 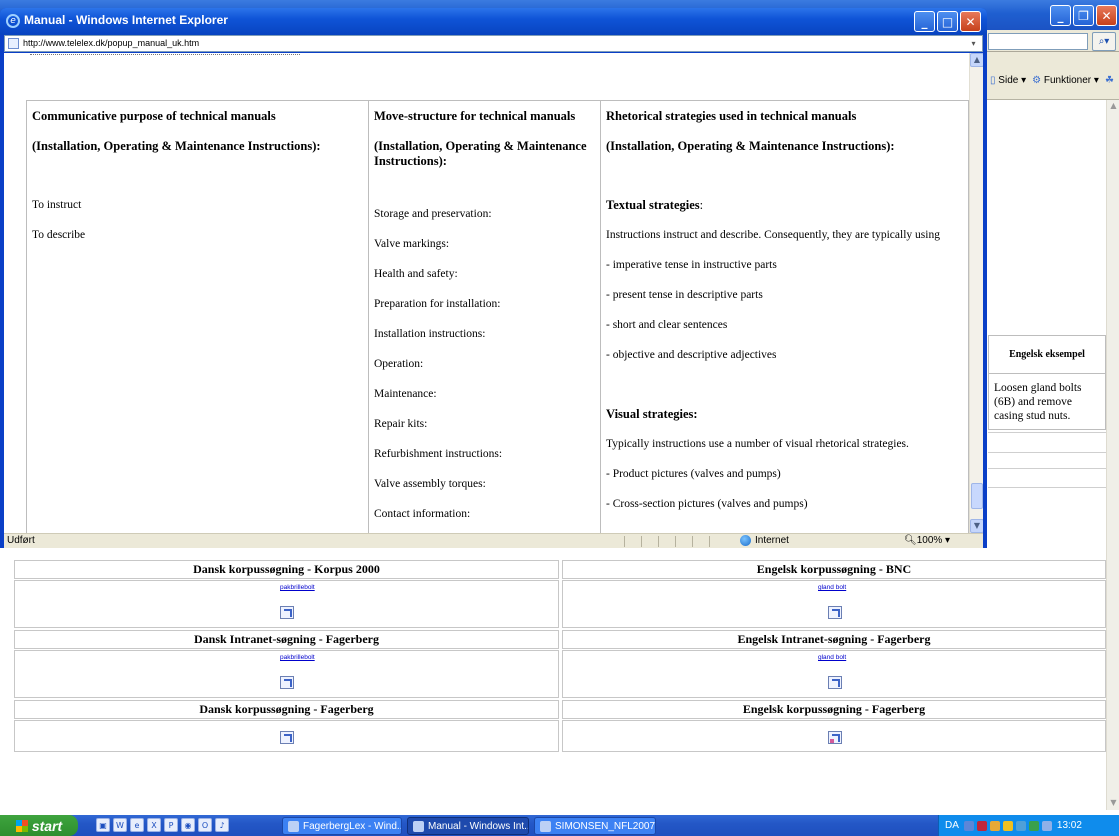 What do you see at coordinates (422, 514) in the screenshot?
I see `move-item: Contact information:` at bounding box center [422, 514].